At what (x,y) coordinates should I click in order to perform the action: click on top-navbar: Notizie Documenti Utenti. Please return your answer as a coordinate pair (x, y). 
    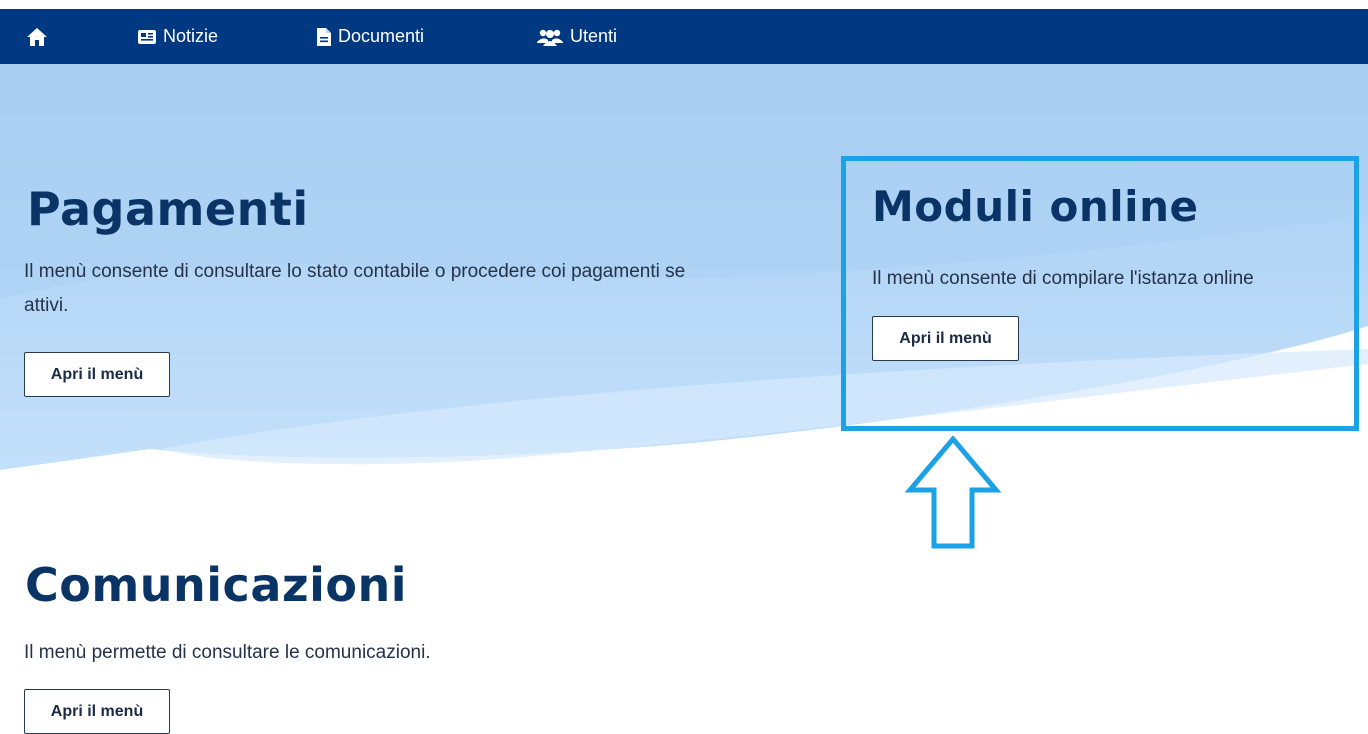
    Looking at the image, I should click on (684, 36).